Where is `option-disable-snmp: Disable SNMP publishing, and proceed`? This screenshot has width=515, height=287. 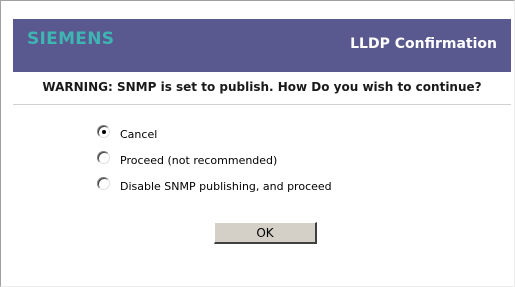
option-disable-snmp: Disable SNMP publishing, and proceed is located at coordinates (214, 186).